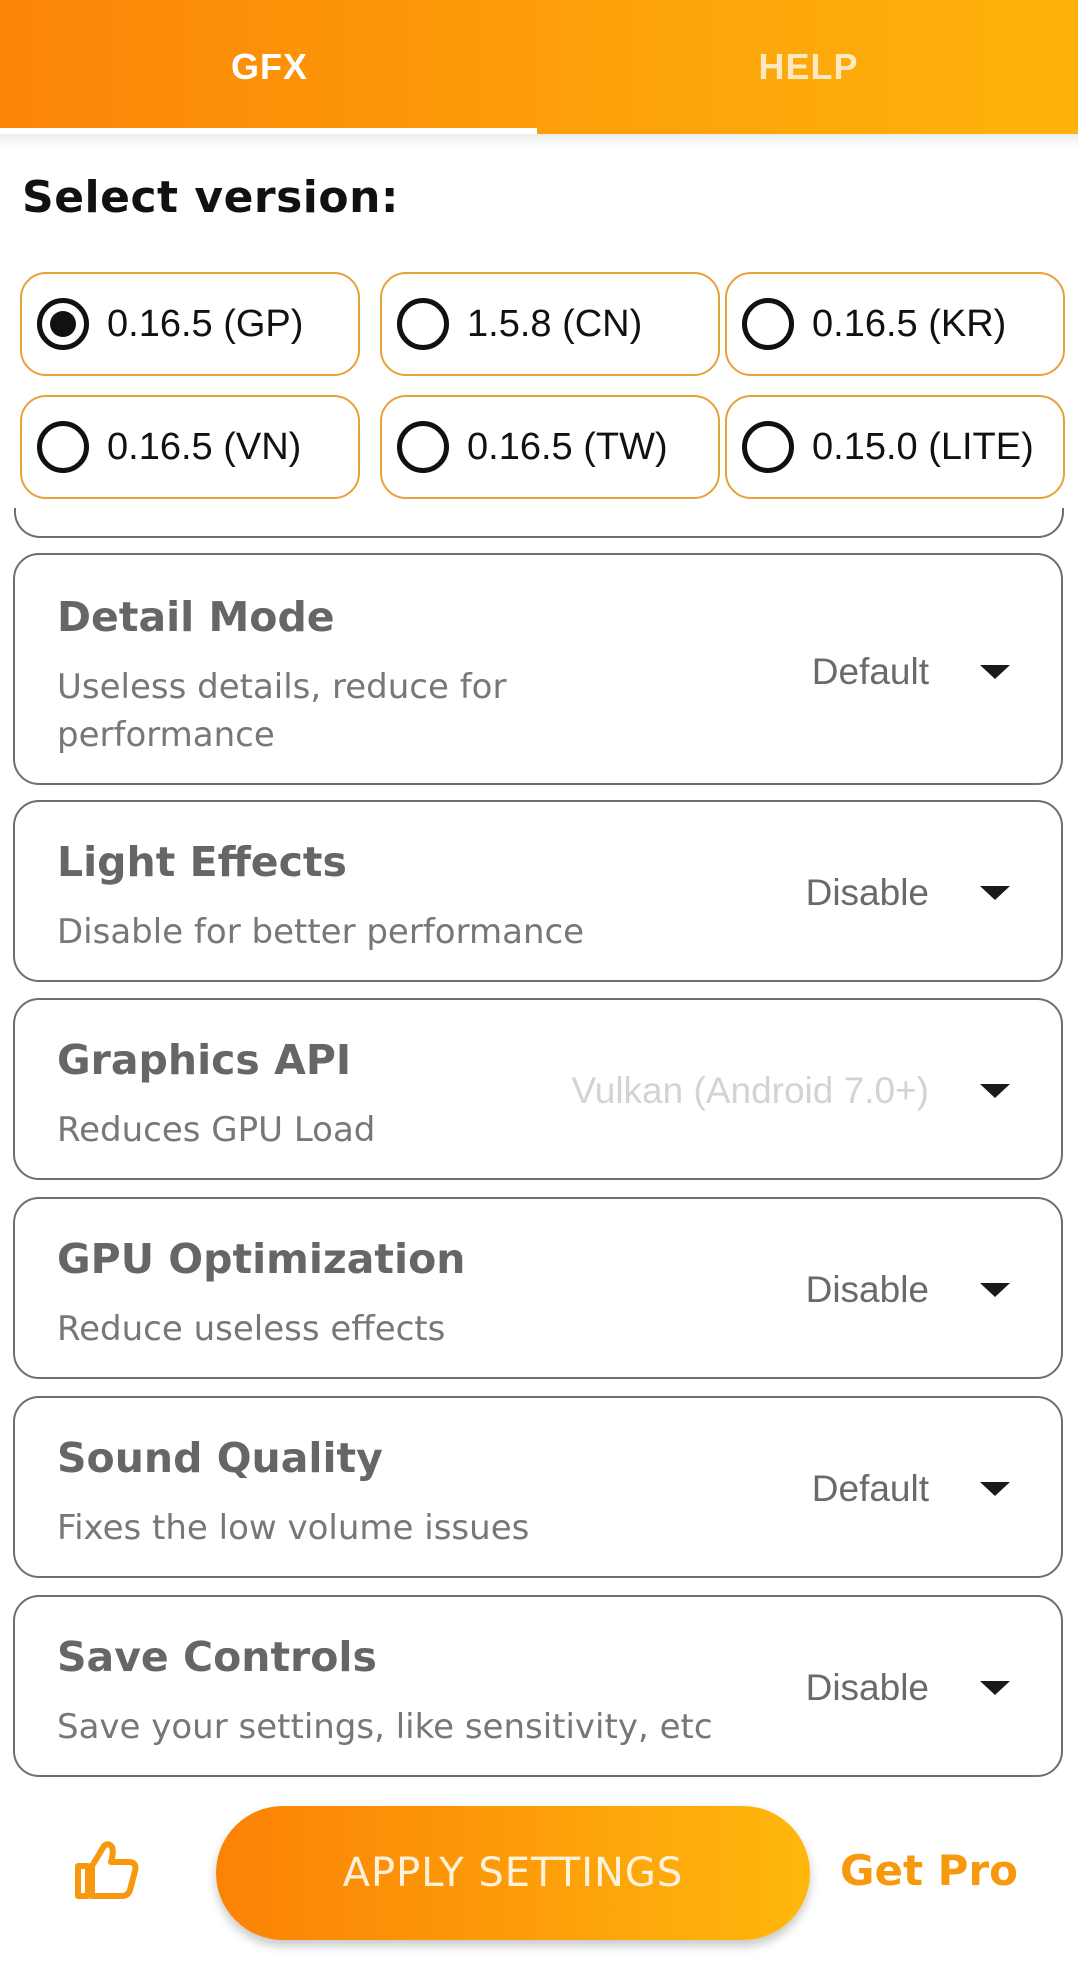 Image resolution: width=1078 pixels, height=1964 pixels. I want to click on version-option-tw: 0.16.5 (TW), so click(550, 447).